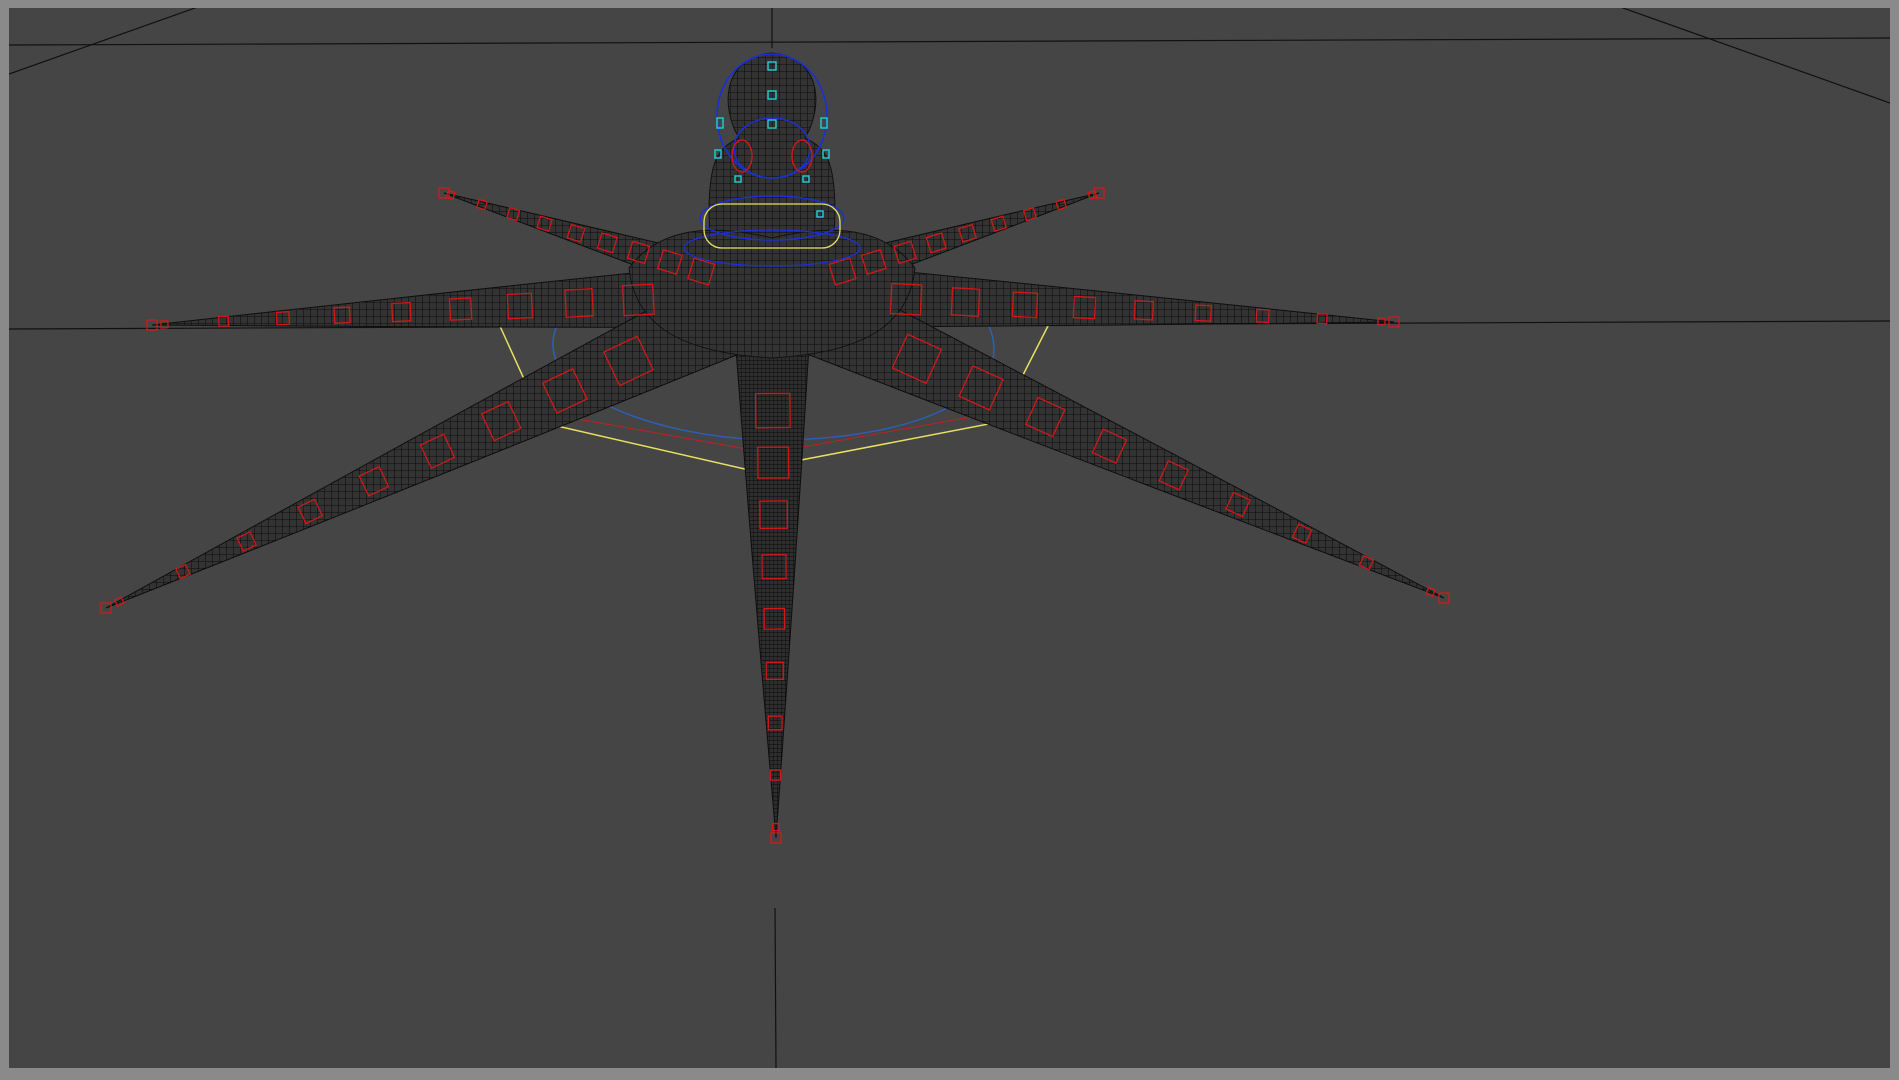  Describe the element at coordinates (949, 41) in the screenshot. I see `grid-horizon-line` at that location.